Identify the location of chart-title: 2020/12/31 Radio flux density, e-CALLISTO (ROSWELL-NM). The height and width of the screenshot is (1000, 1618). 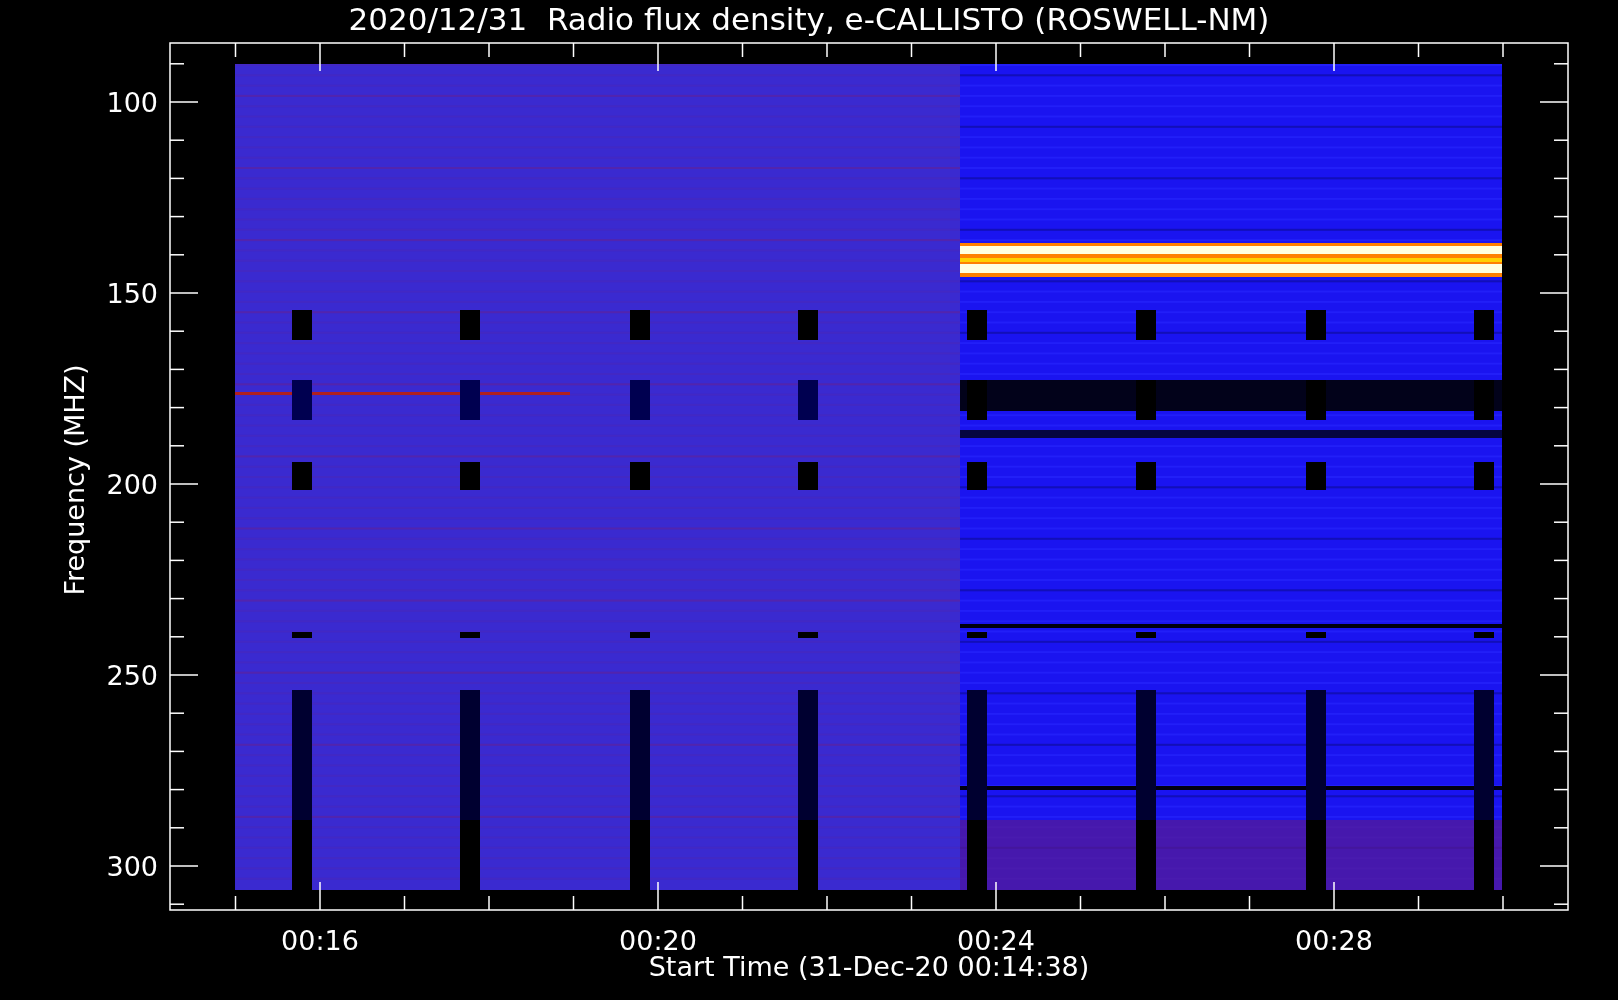
(809, 19).